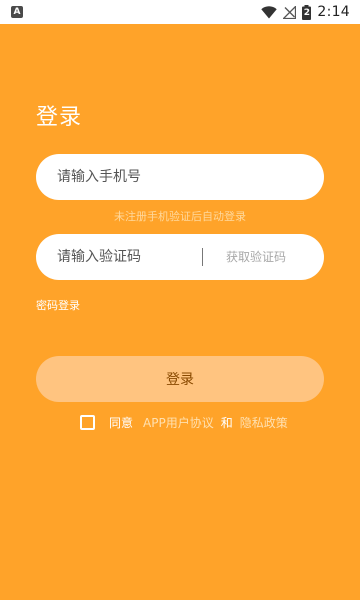  What do you see at coordinates (121, 422) in the screenshot?
I see `agree-label: 同意` at bounding box center [121, 422].